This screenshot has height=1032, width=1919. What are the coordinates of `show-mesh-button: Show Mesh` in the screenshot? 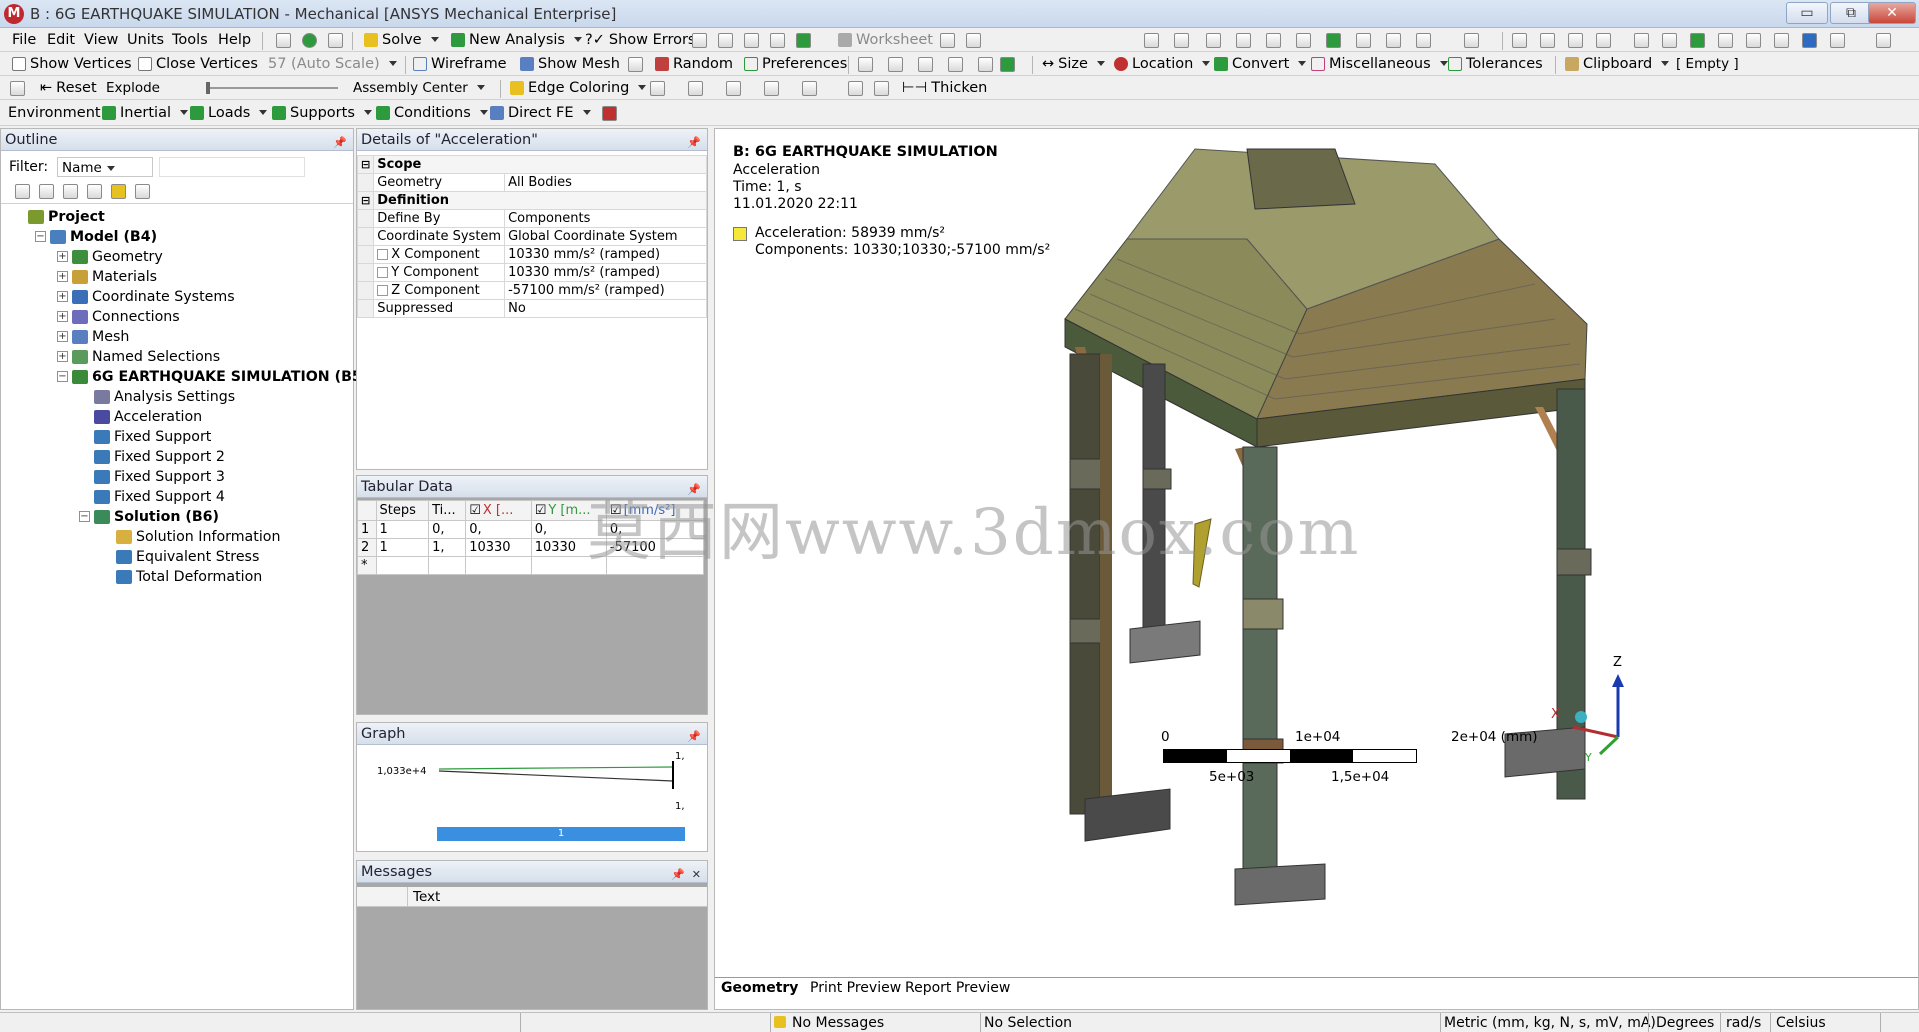 It's located at (570, 63).